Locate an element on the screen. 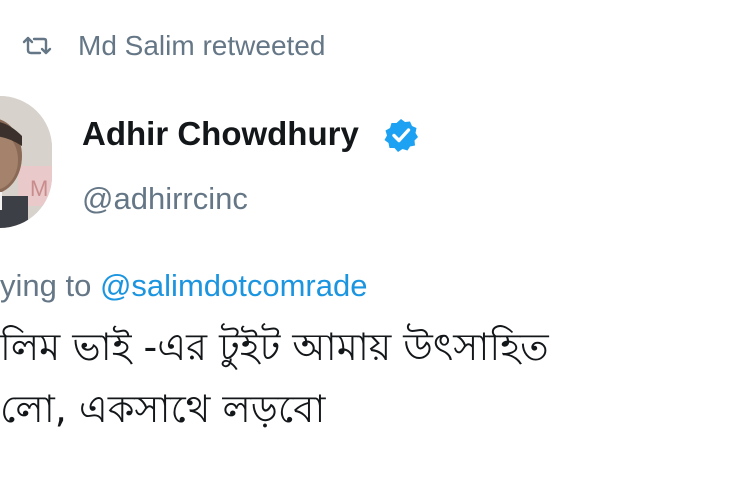  retweet-context: Md Salim retweeted is located at coordinates (173, 46).